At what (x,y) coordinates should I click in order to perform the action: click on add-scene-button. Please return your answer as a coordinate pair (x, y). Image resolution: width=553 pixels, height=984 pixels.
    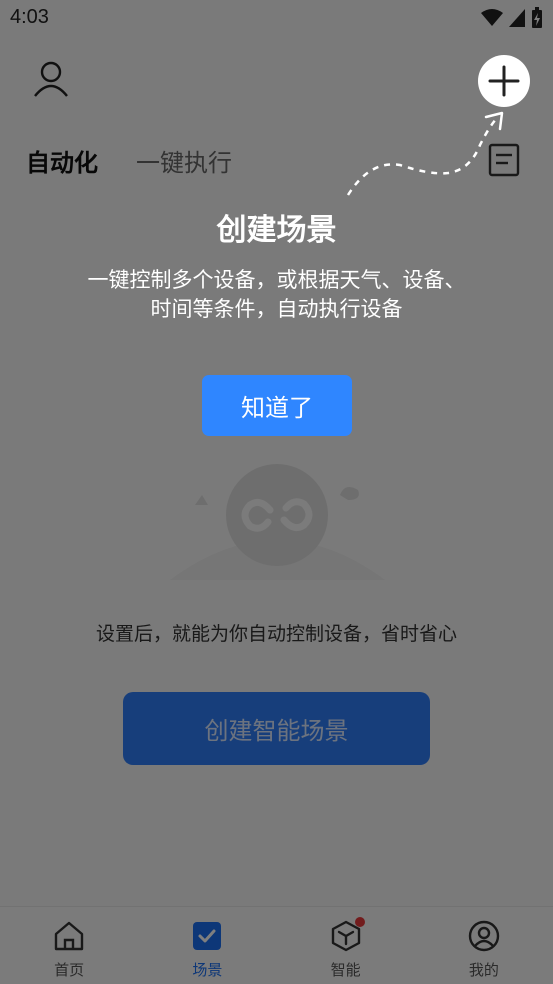
    Looking at the image, I should click on (504, 81).